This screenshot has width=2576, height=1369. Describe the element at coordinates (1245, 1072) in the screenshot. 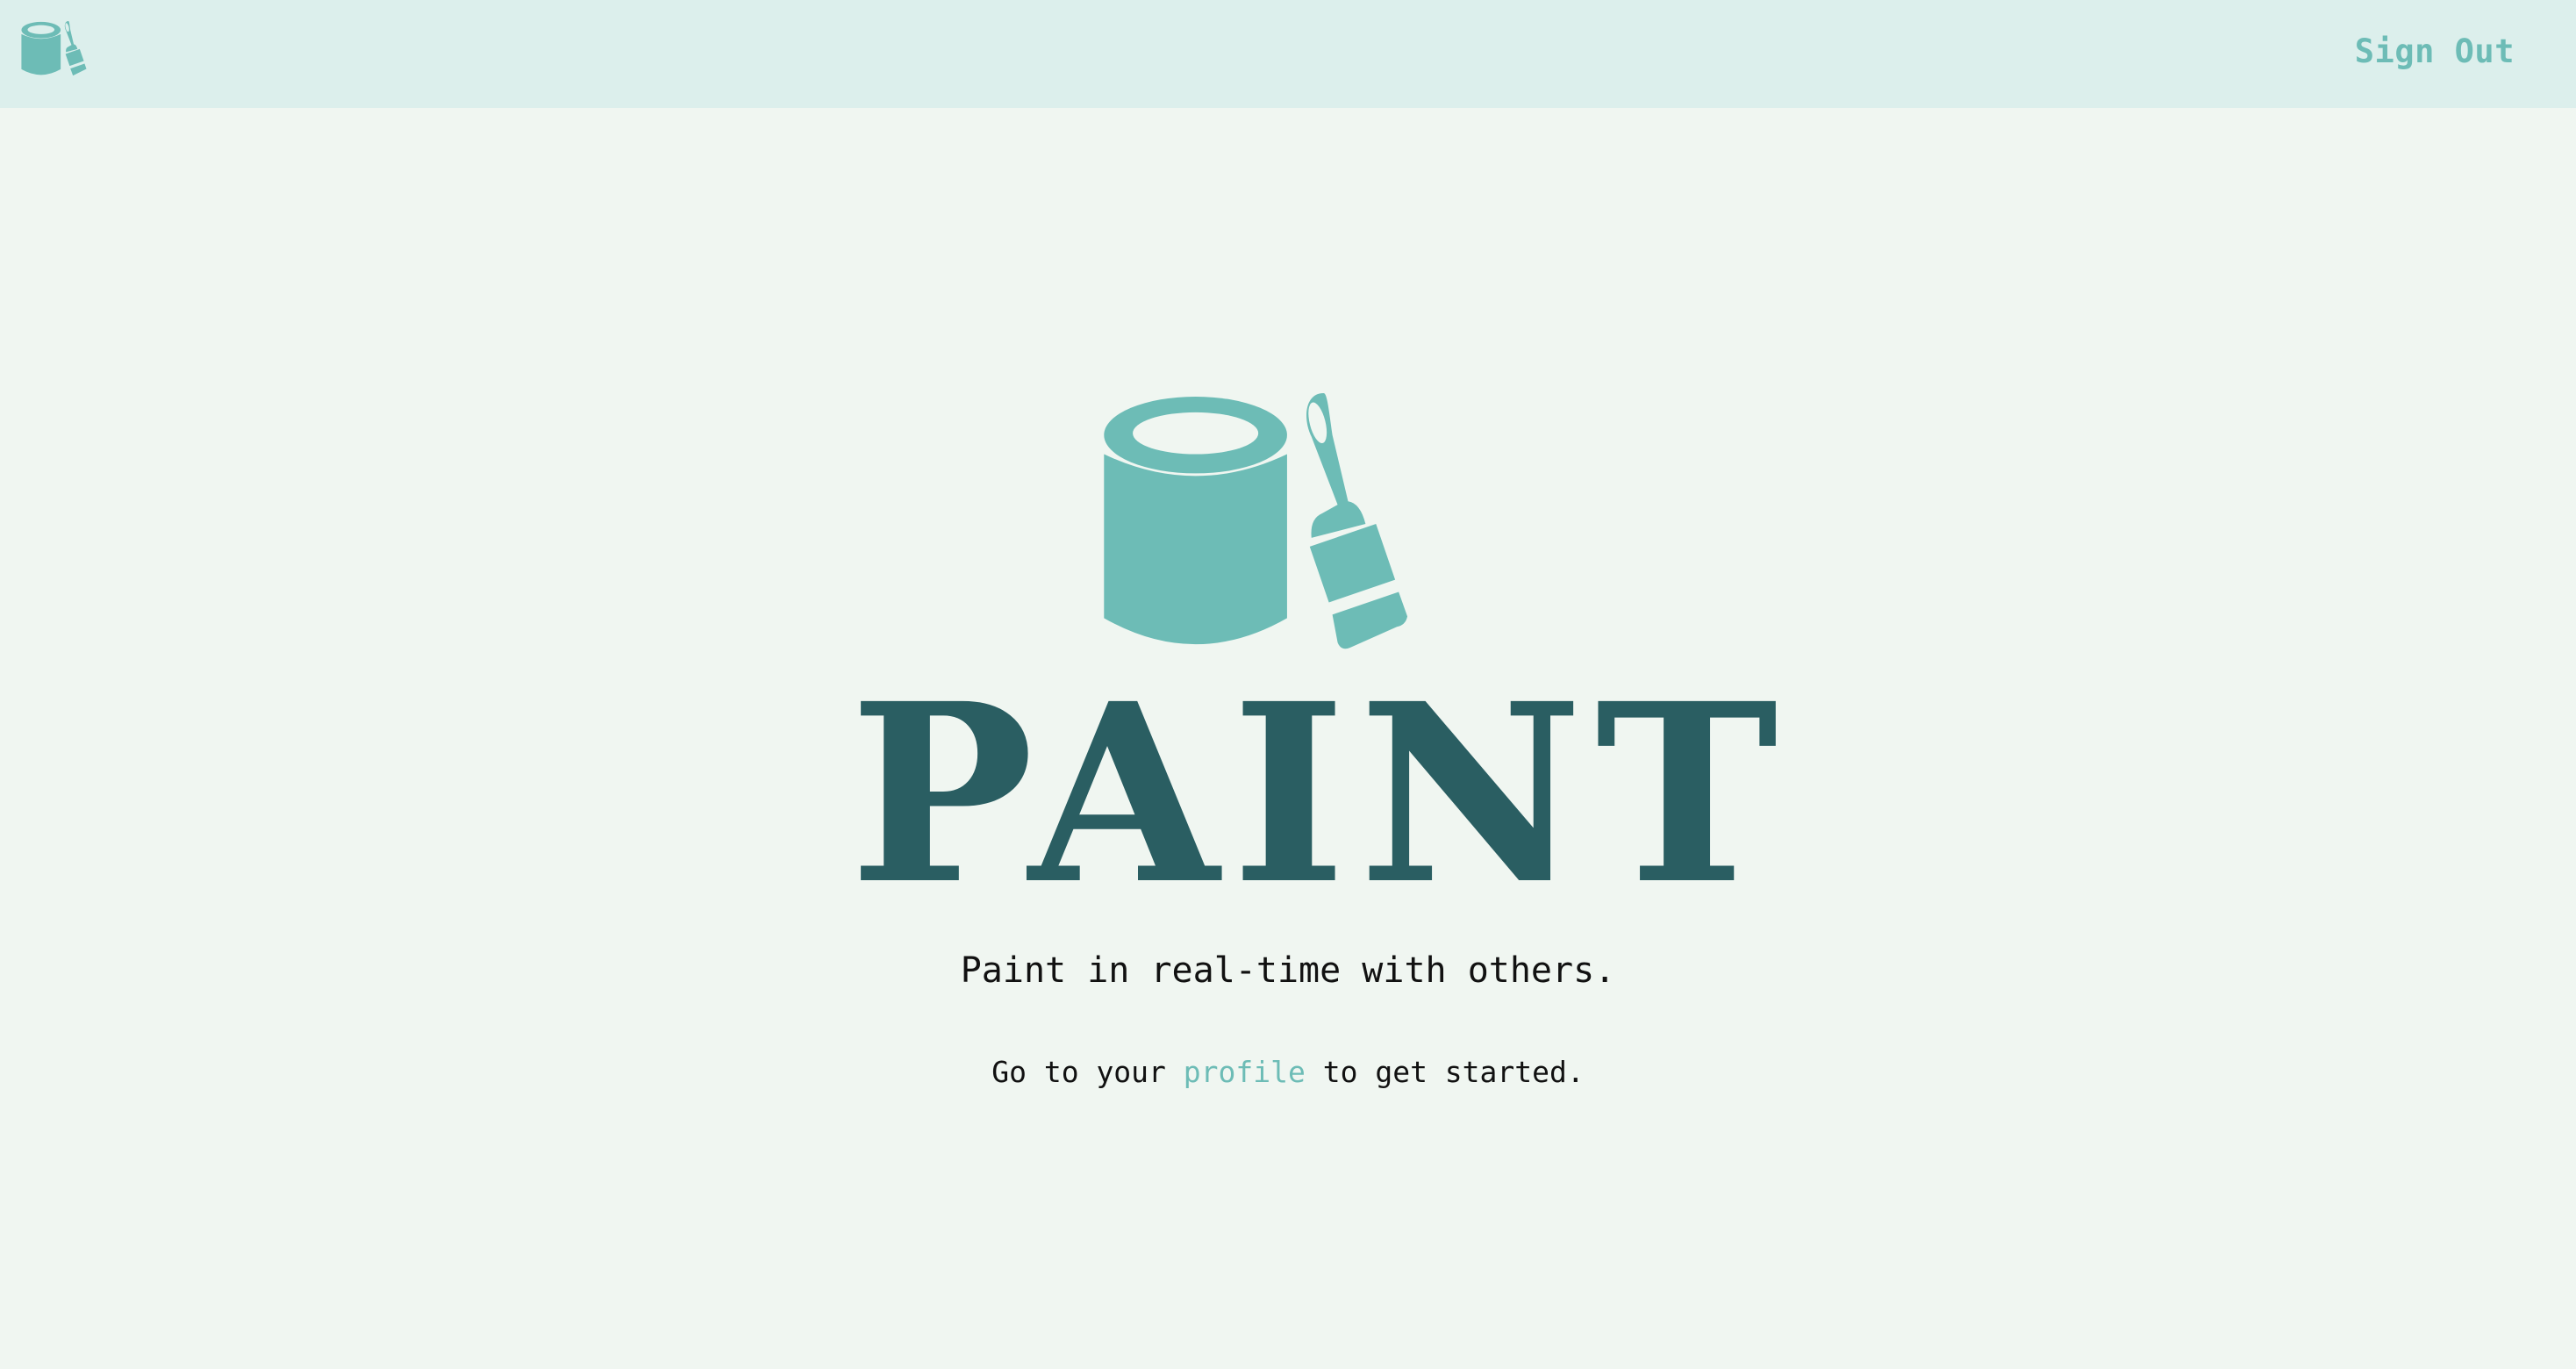

I see `profile-link: profile` at that location.